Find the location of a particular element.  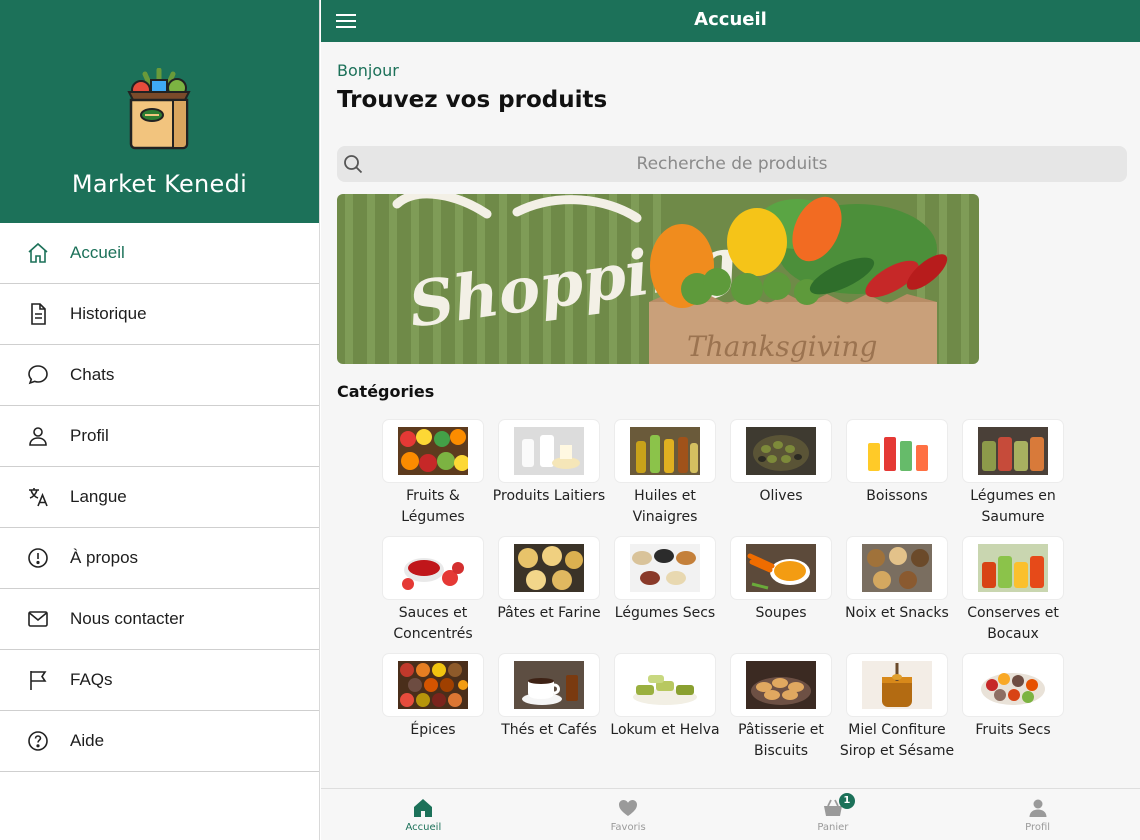

menu-item-chats: Chats is located at coordinates (159, 375).